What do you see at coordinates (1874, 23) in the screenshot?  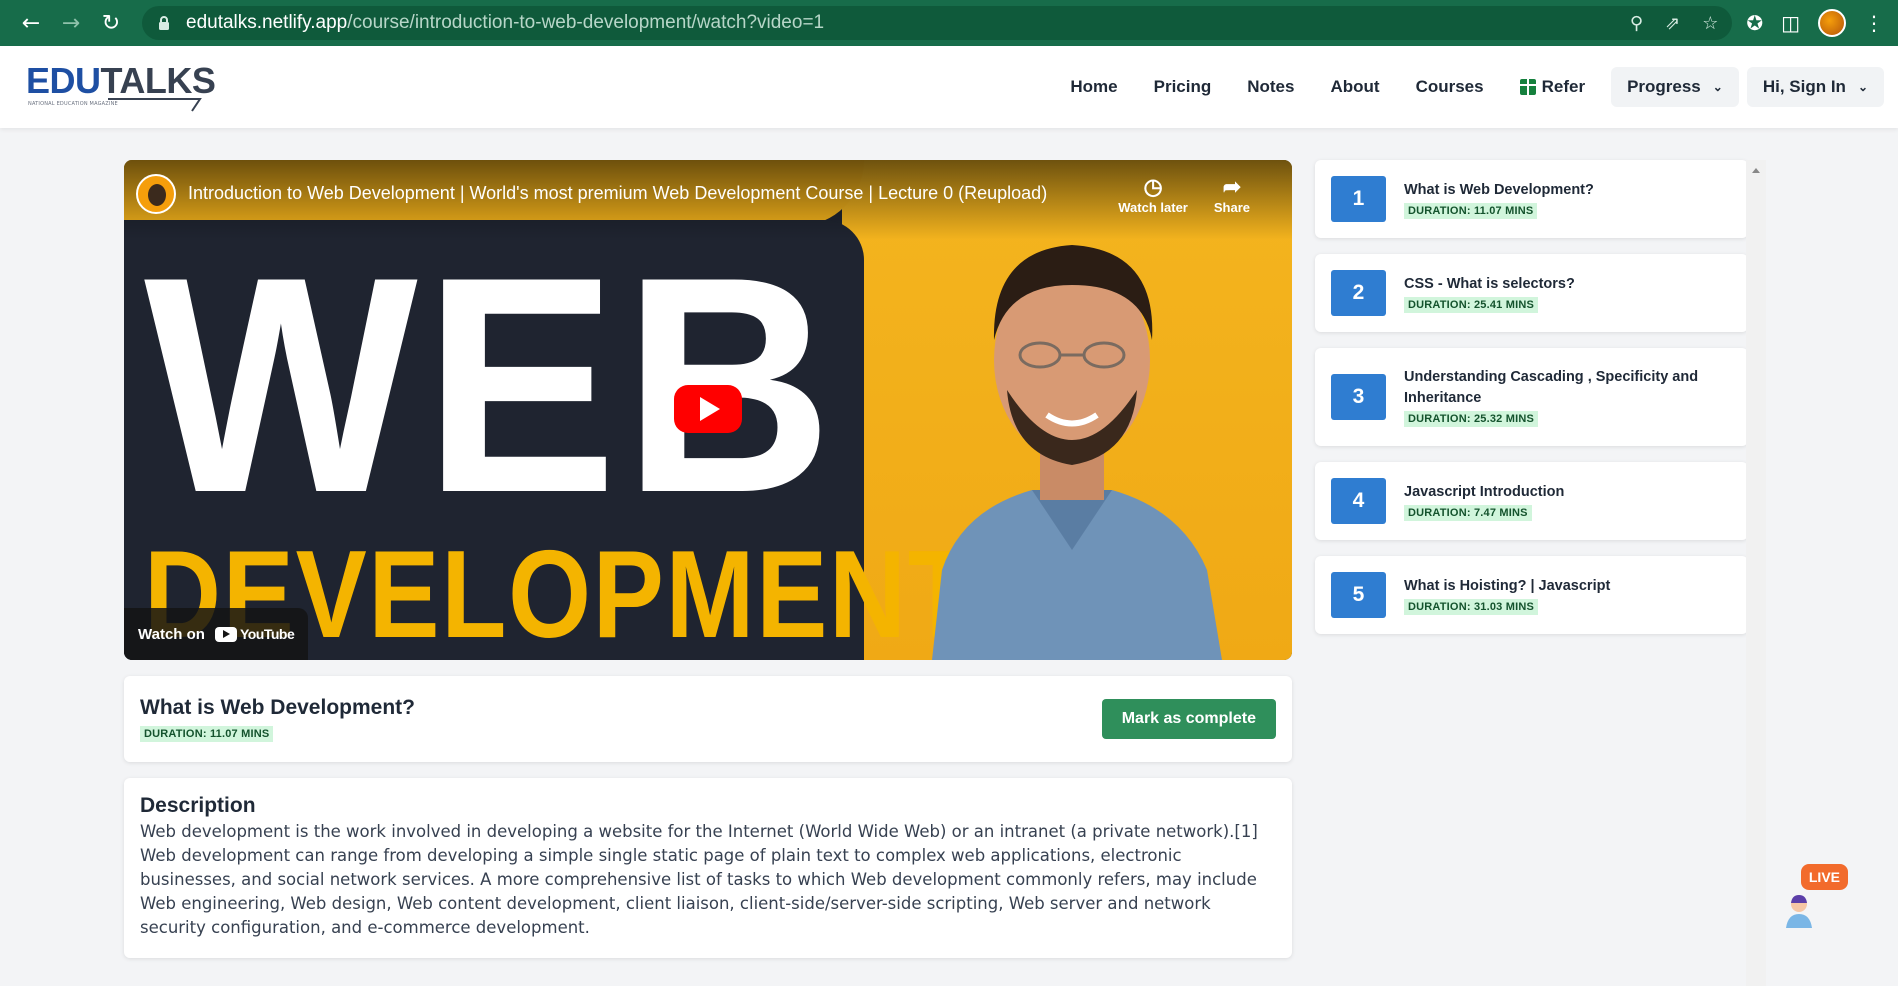 I see `more-menu-icon: ⋮` at bounding box center [1874, 23].